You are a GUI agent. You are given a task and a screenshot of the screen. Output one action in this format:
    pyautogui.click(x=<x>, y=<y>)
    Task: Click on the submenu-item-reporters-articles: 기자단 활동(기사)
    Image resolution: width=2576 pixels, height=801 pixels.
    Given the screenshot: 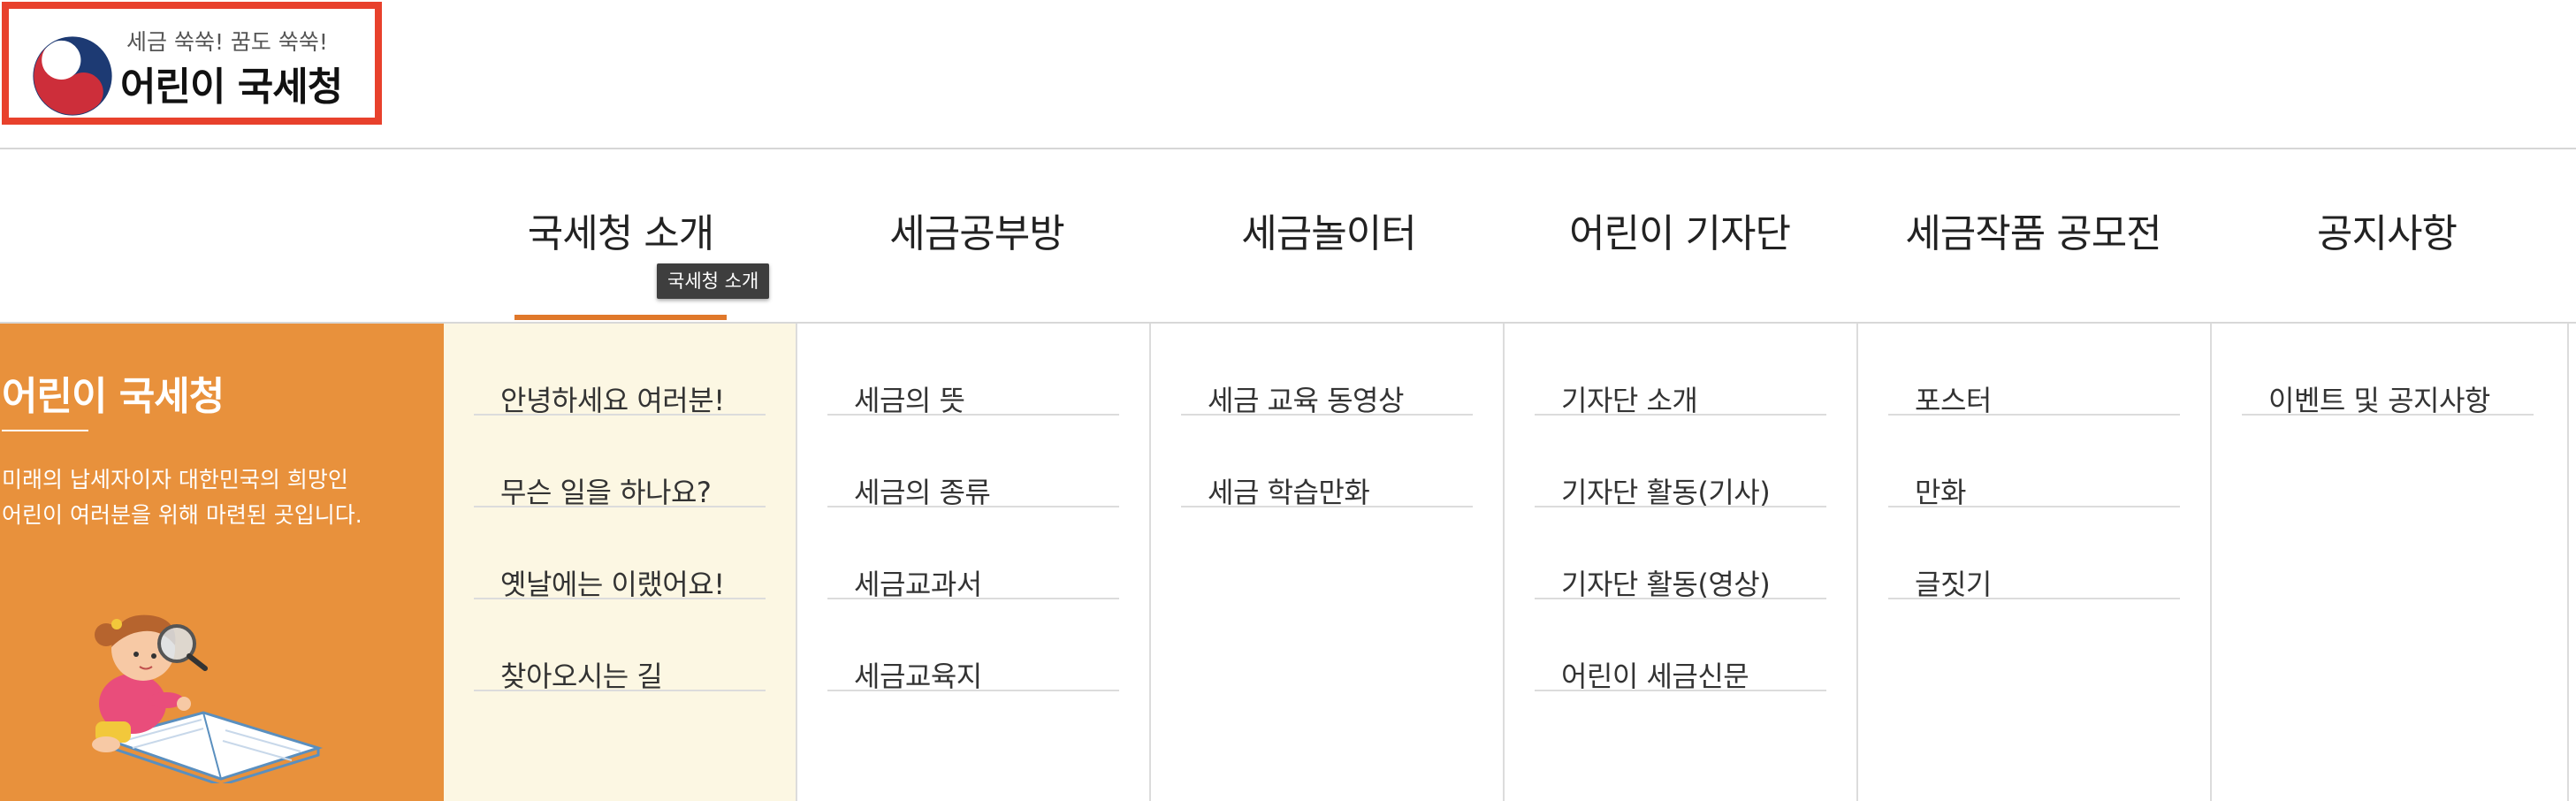 What is the action you would take?
    pyautogui.click(x=1680, y=462)
    